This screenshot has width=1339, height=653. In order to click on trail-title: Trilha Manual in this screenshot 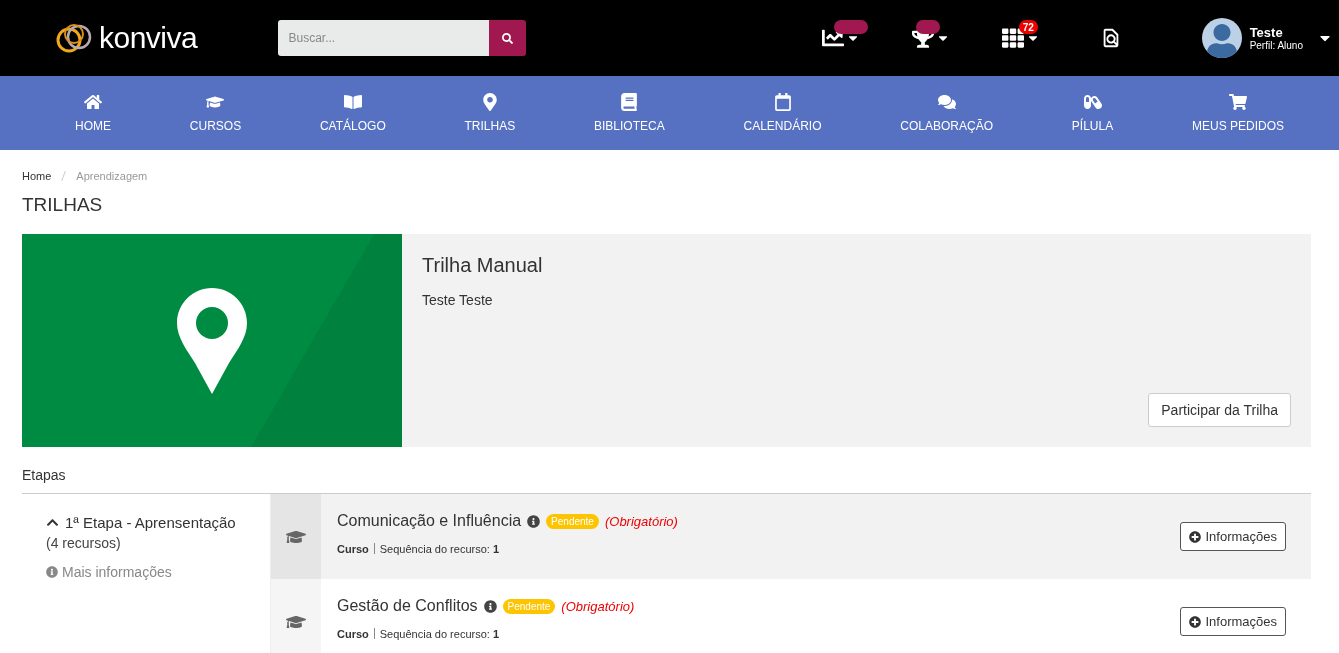, I will do `click(483, 265)`.